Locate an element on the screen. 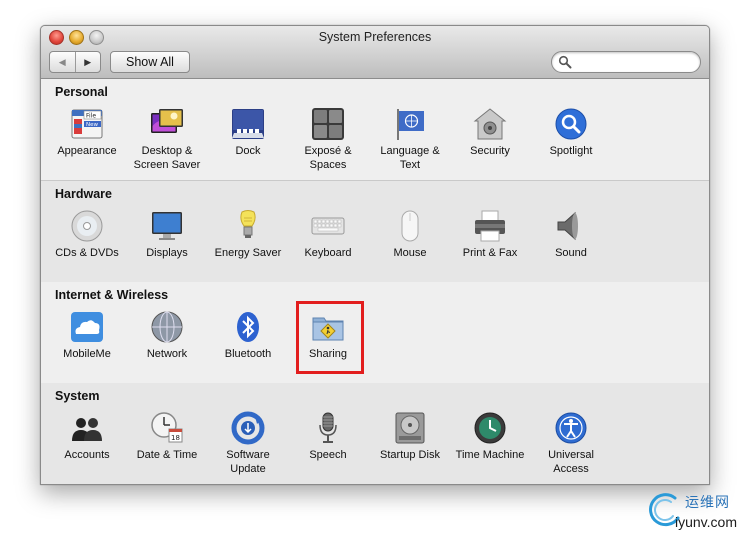 Image resolution: width=748 pixels, height=539 pixels. print-fax-icon is located at coordinates (490, 226).